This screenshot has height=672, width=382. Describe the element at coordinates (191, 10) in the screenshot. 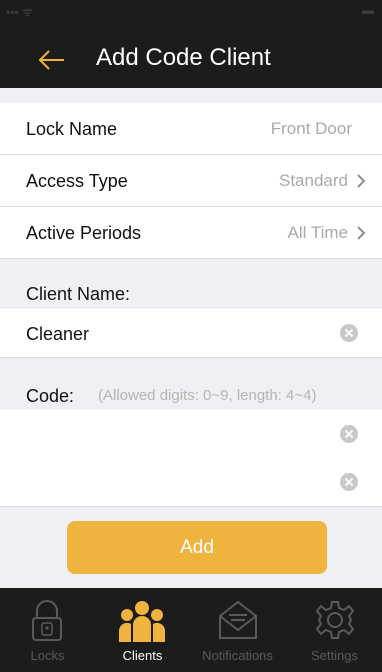

I see `status-bar: ▪▪▪ ᯤ ▬` at that location.